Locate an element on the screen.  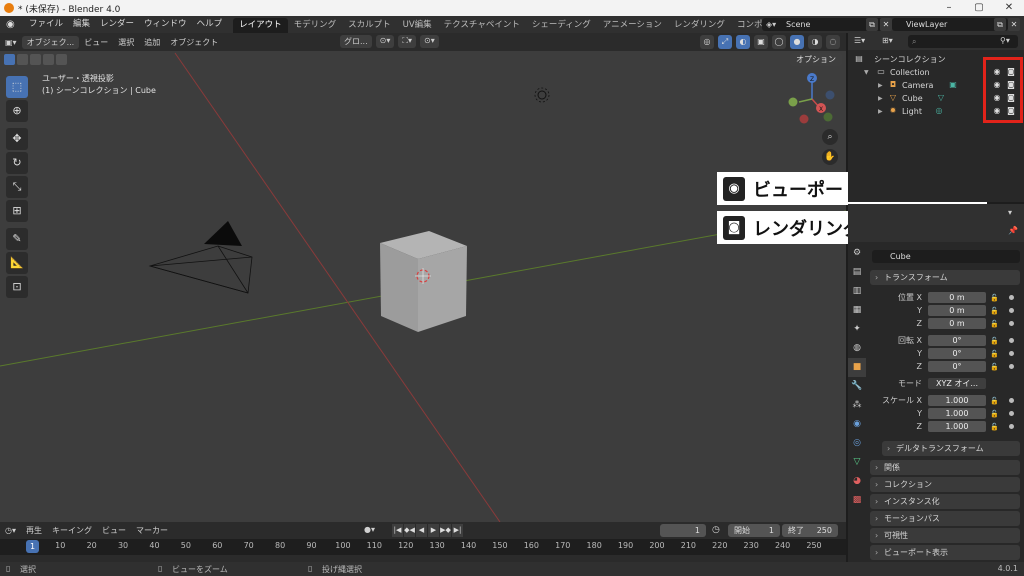
maximize-icon: ▢ is located at coordinates (979, 8).